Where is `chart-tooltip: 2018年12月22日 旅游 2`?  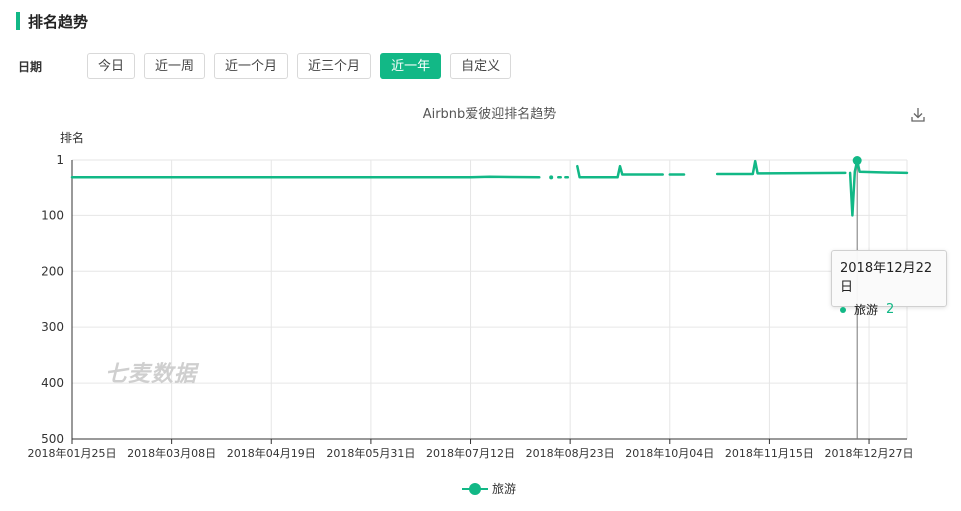 chart-tooltip: 2018年12月22日 旅游 2 is located at coordinates (889, 283).